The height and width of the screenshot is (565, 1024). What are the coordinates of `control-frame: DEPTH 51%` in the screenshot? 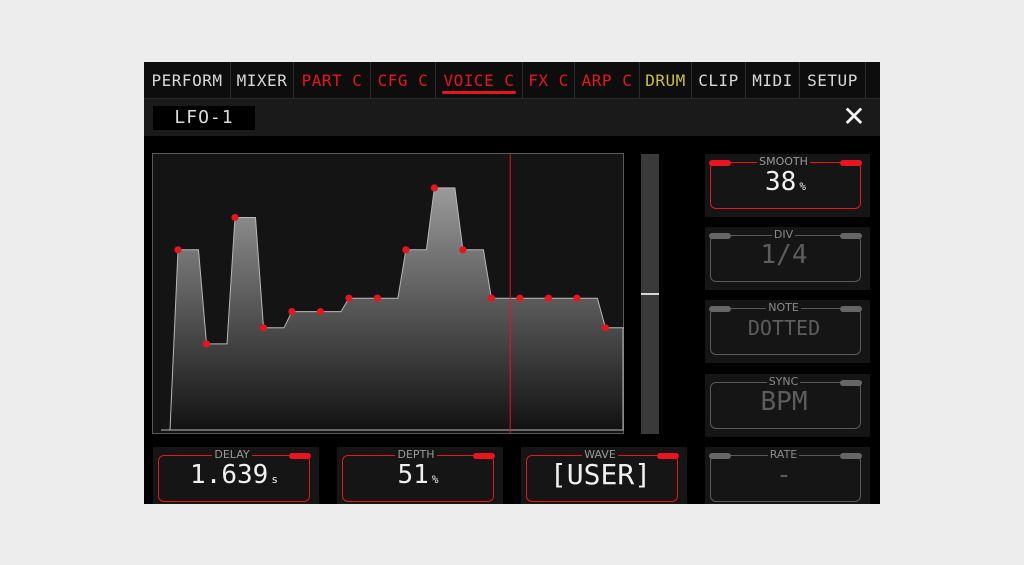 It's located at (418, 475).